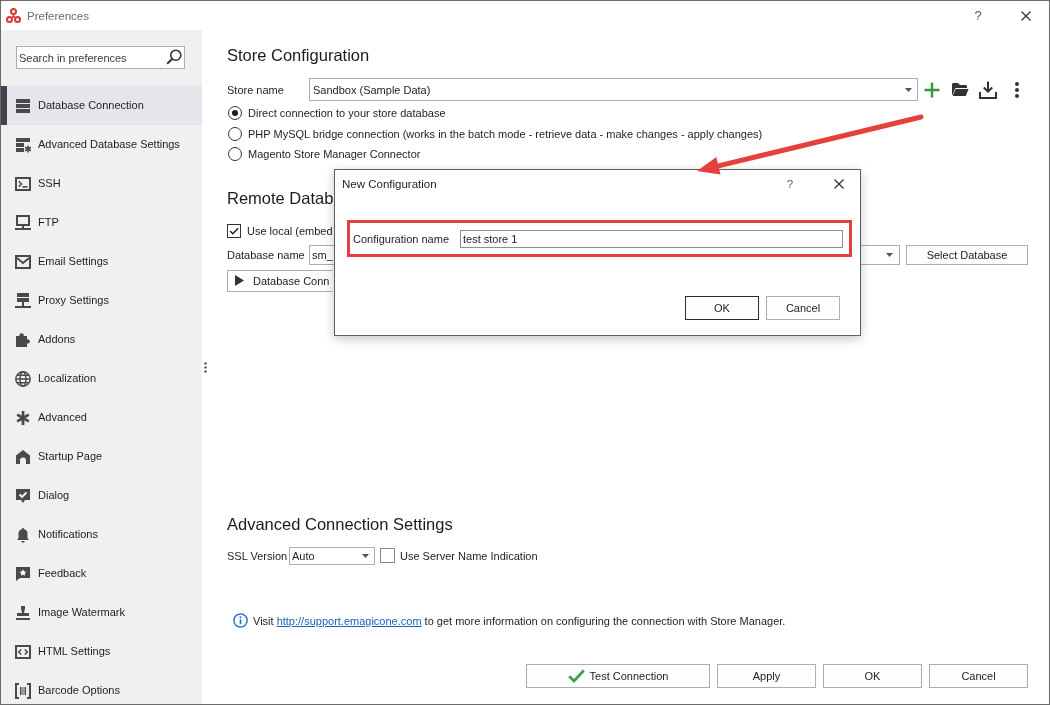 The width and height of the screenshot is (1050, 705). What do you see at coordinates (101, 495) in the screenshot?
I see `sidebar-item: Dialog` at bounding box center [101, 495].